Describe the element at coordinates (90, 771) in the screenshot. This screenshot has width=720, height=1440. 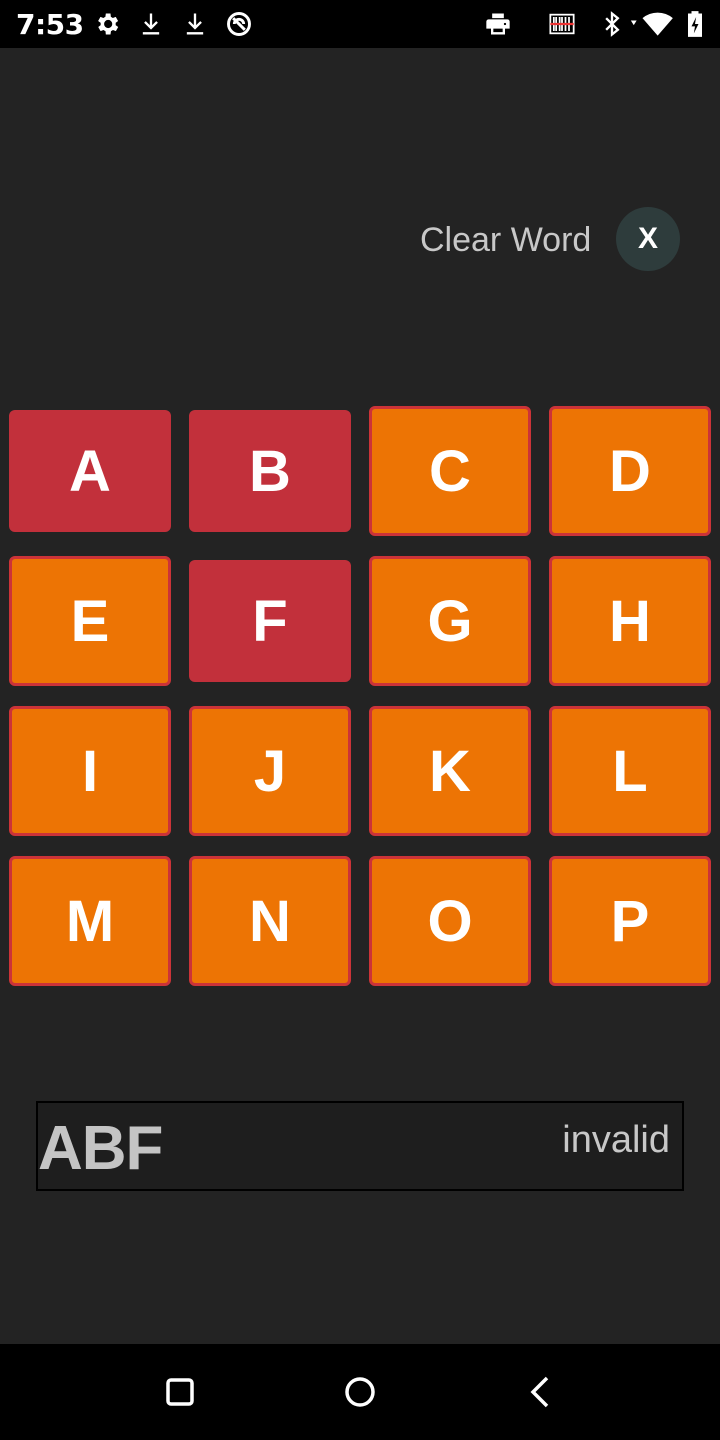
I see `letter-tile-i: I` at that location.